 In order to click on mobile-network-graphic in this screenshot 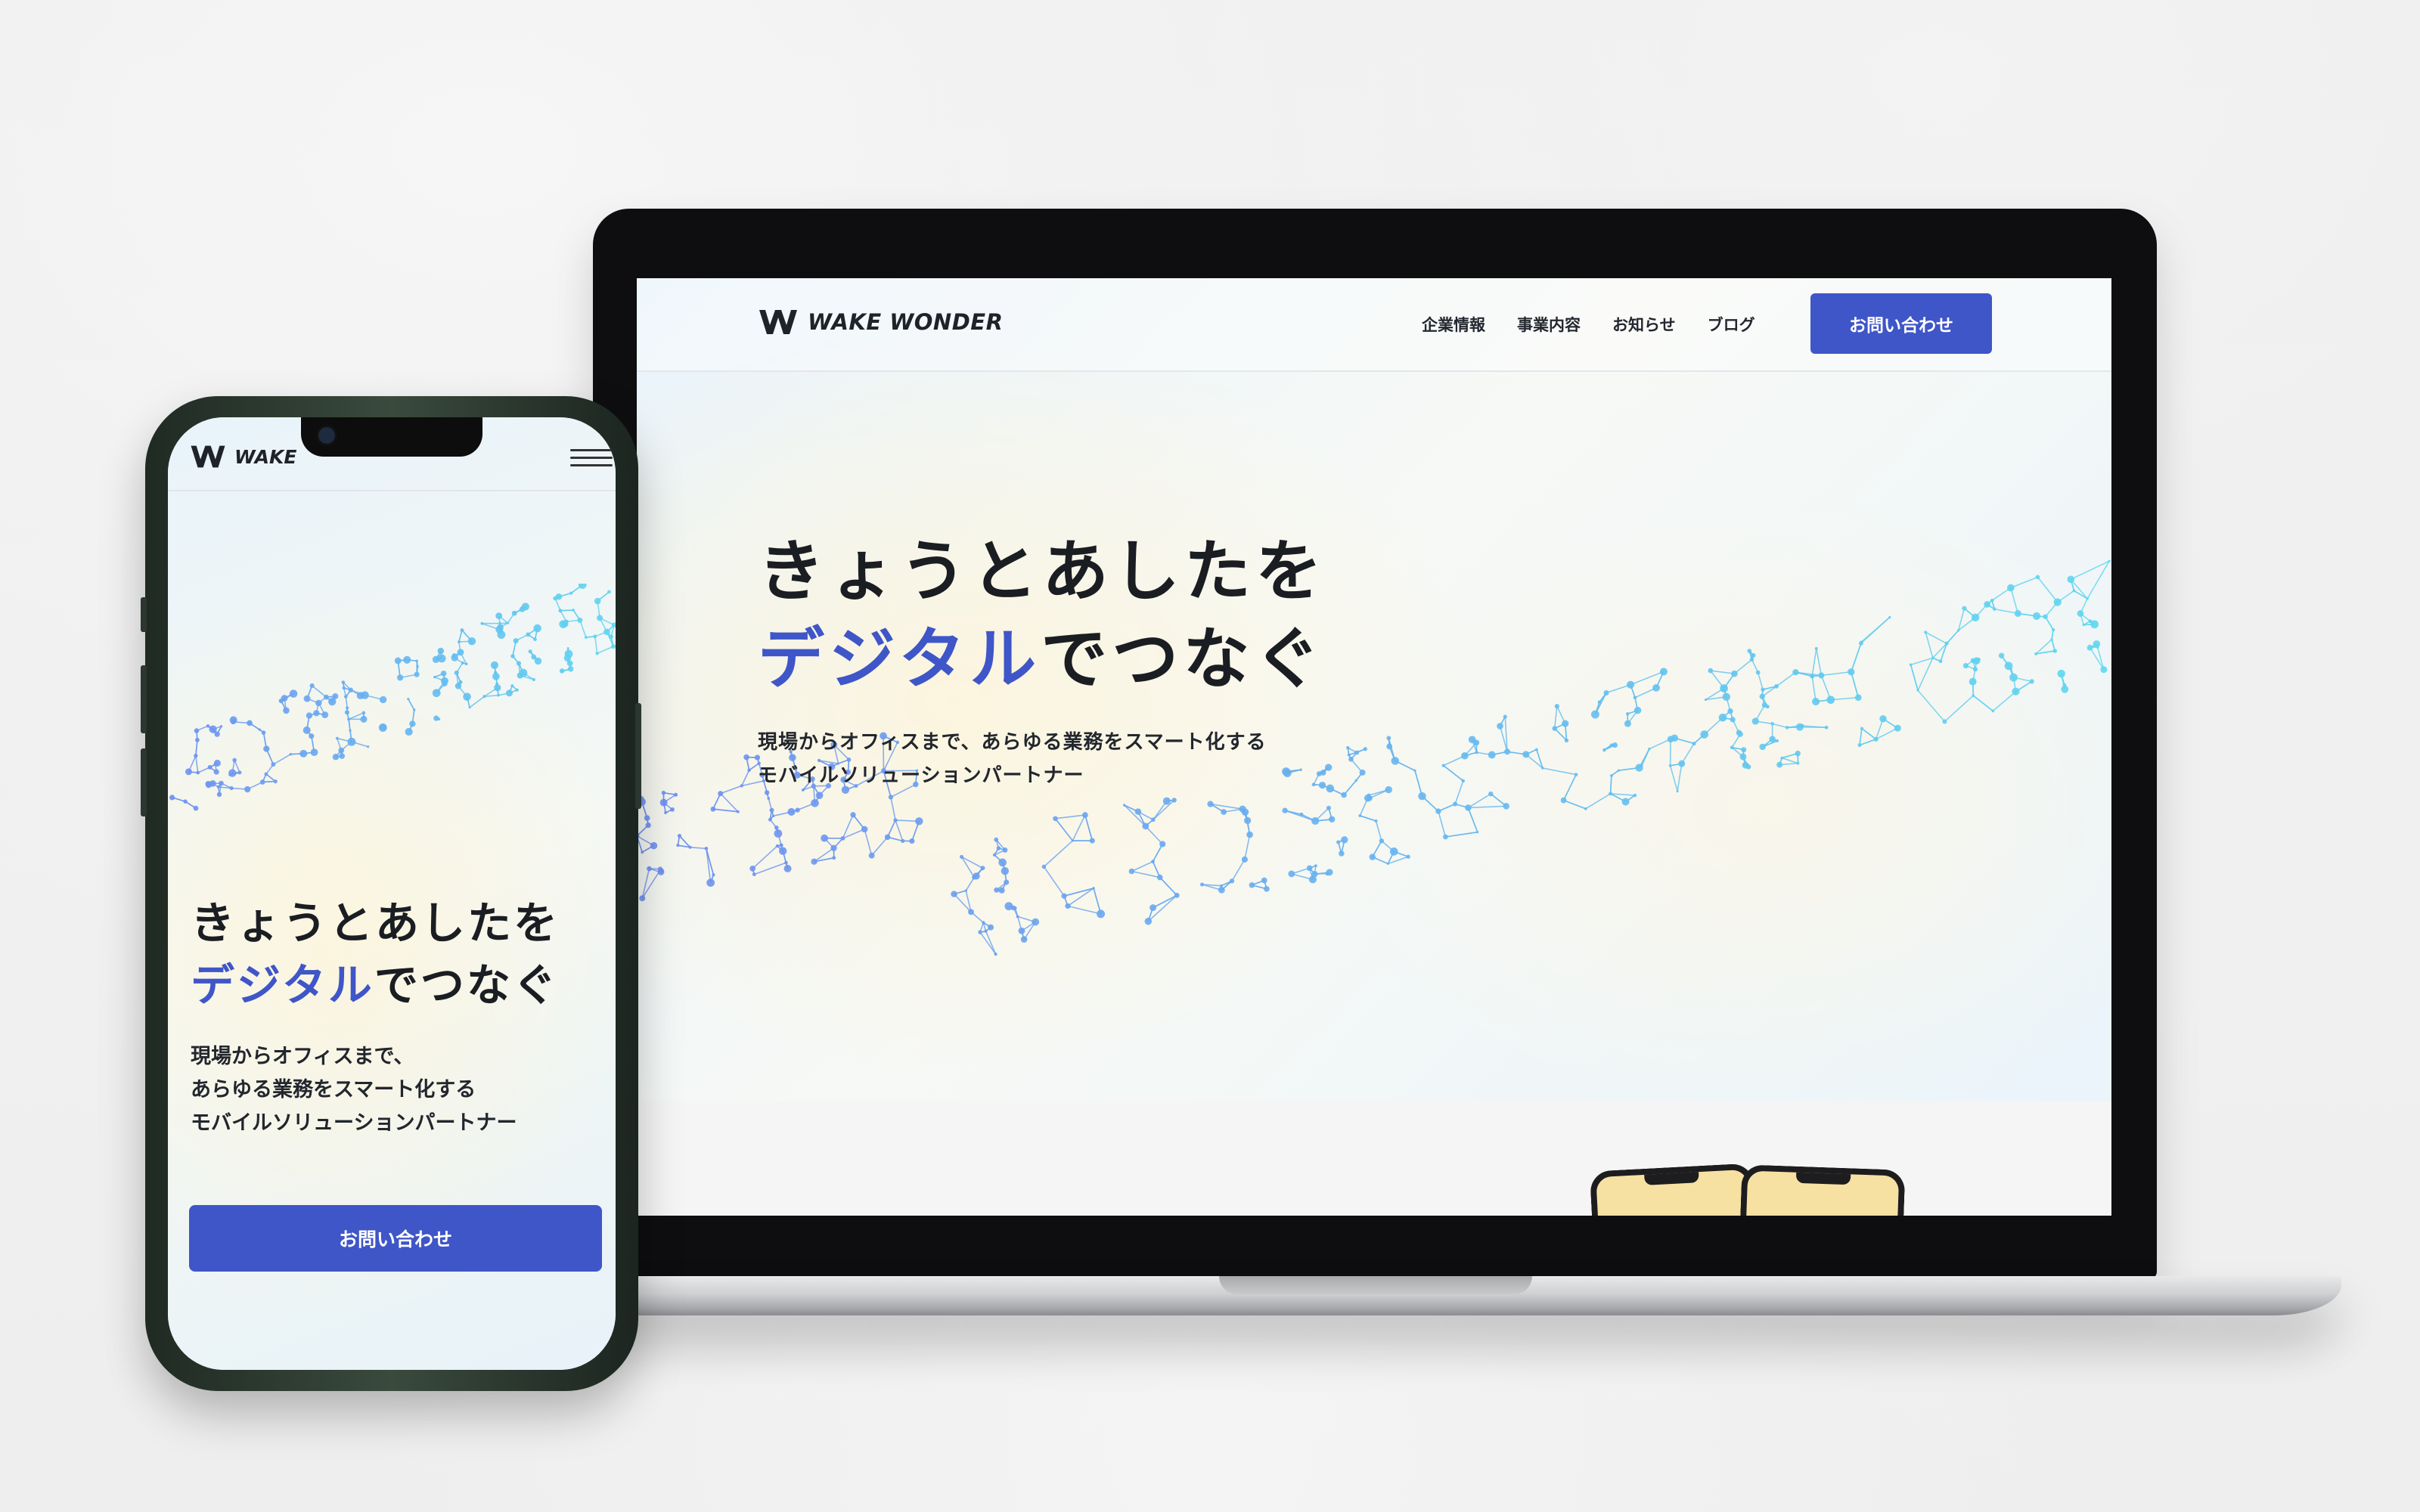, I will do `click(392, 697)`.